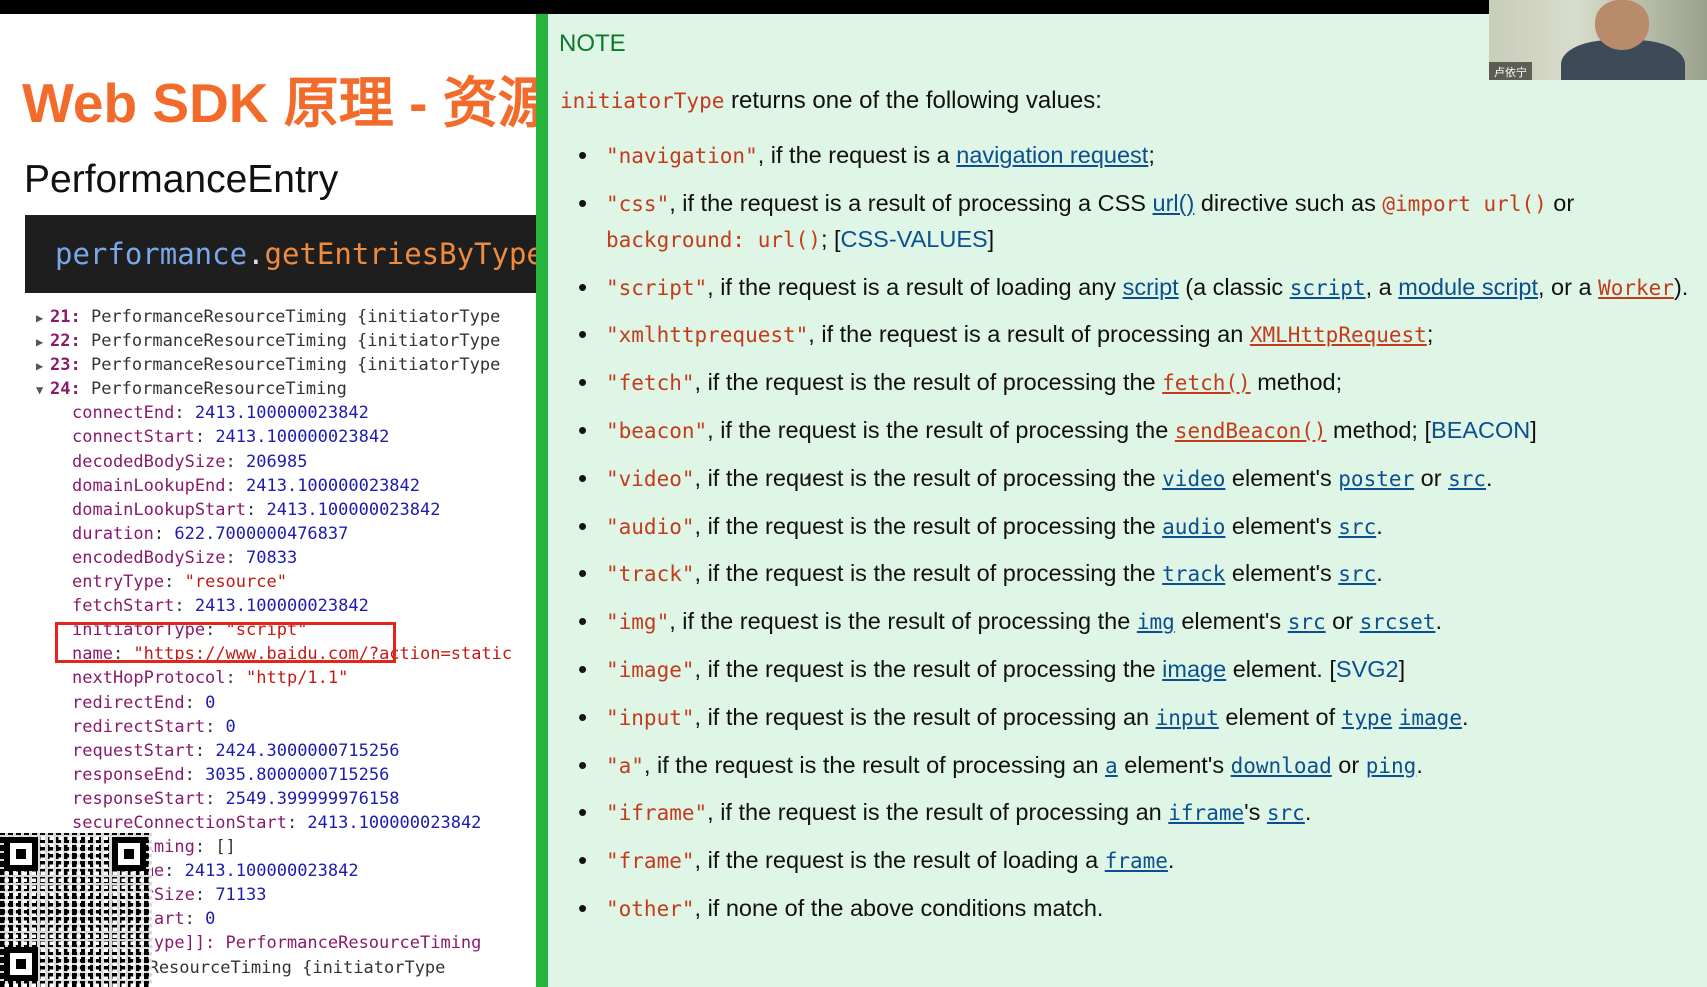  Describe the element at coordinates (1681, 286) in the screenshot. I see `item-text: ).` at that location.